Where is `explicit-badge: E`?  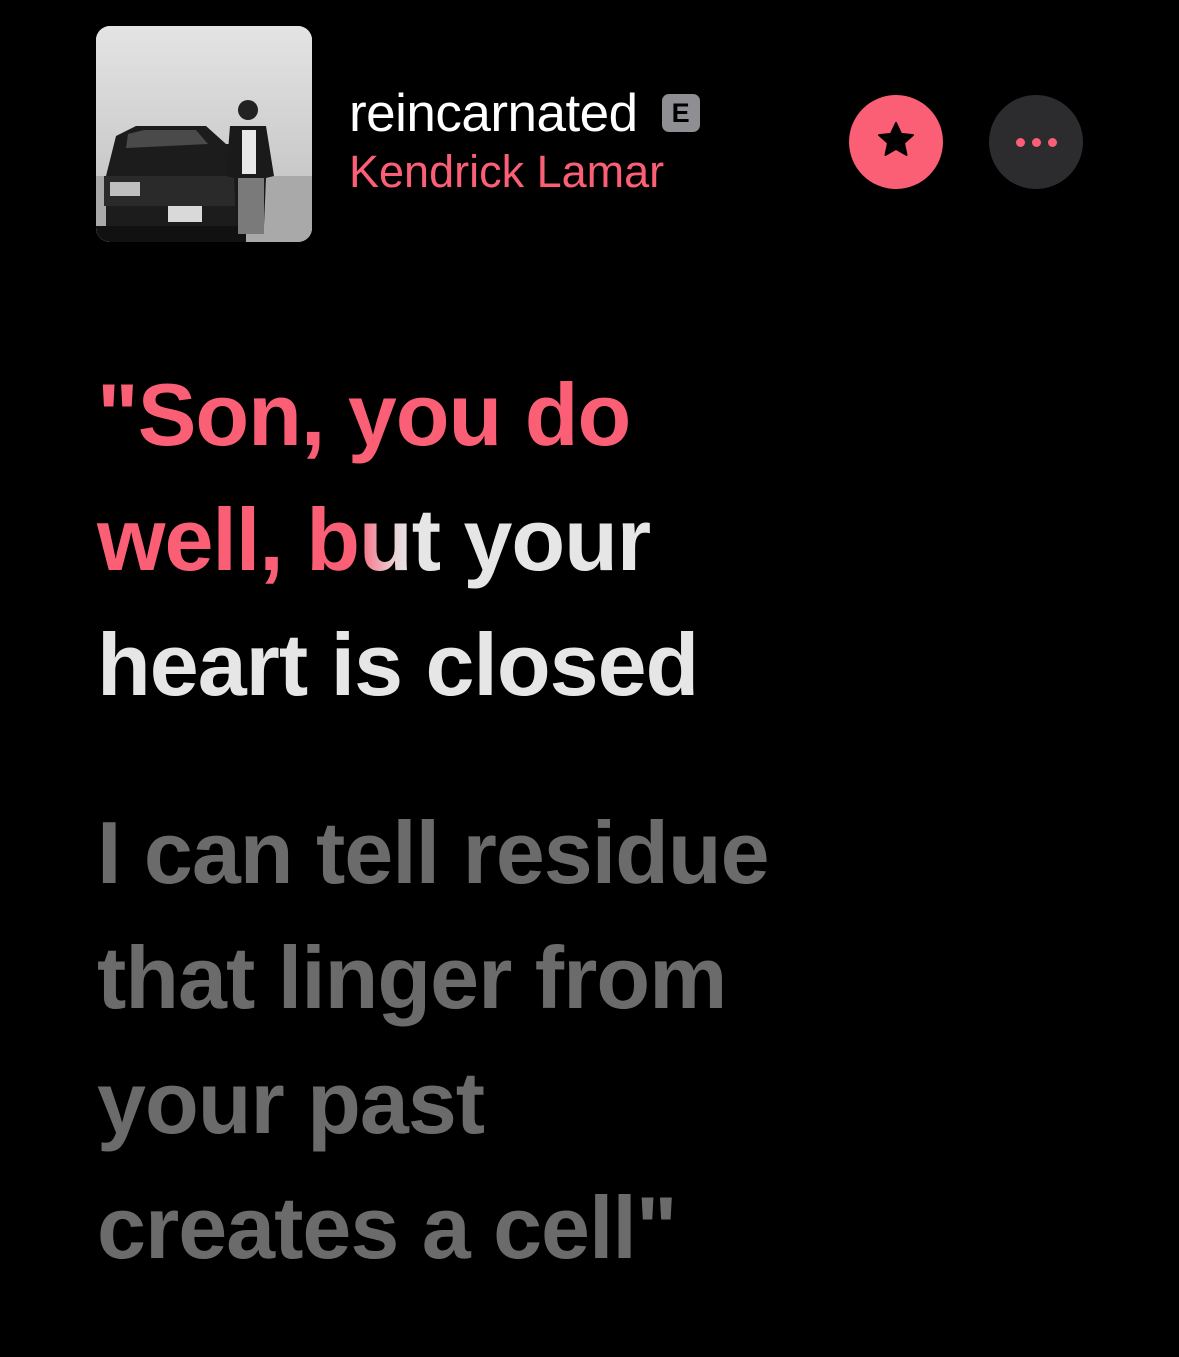
explicit-badge: E is located at coordinates (680, 113).